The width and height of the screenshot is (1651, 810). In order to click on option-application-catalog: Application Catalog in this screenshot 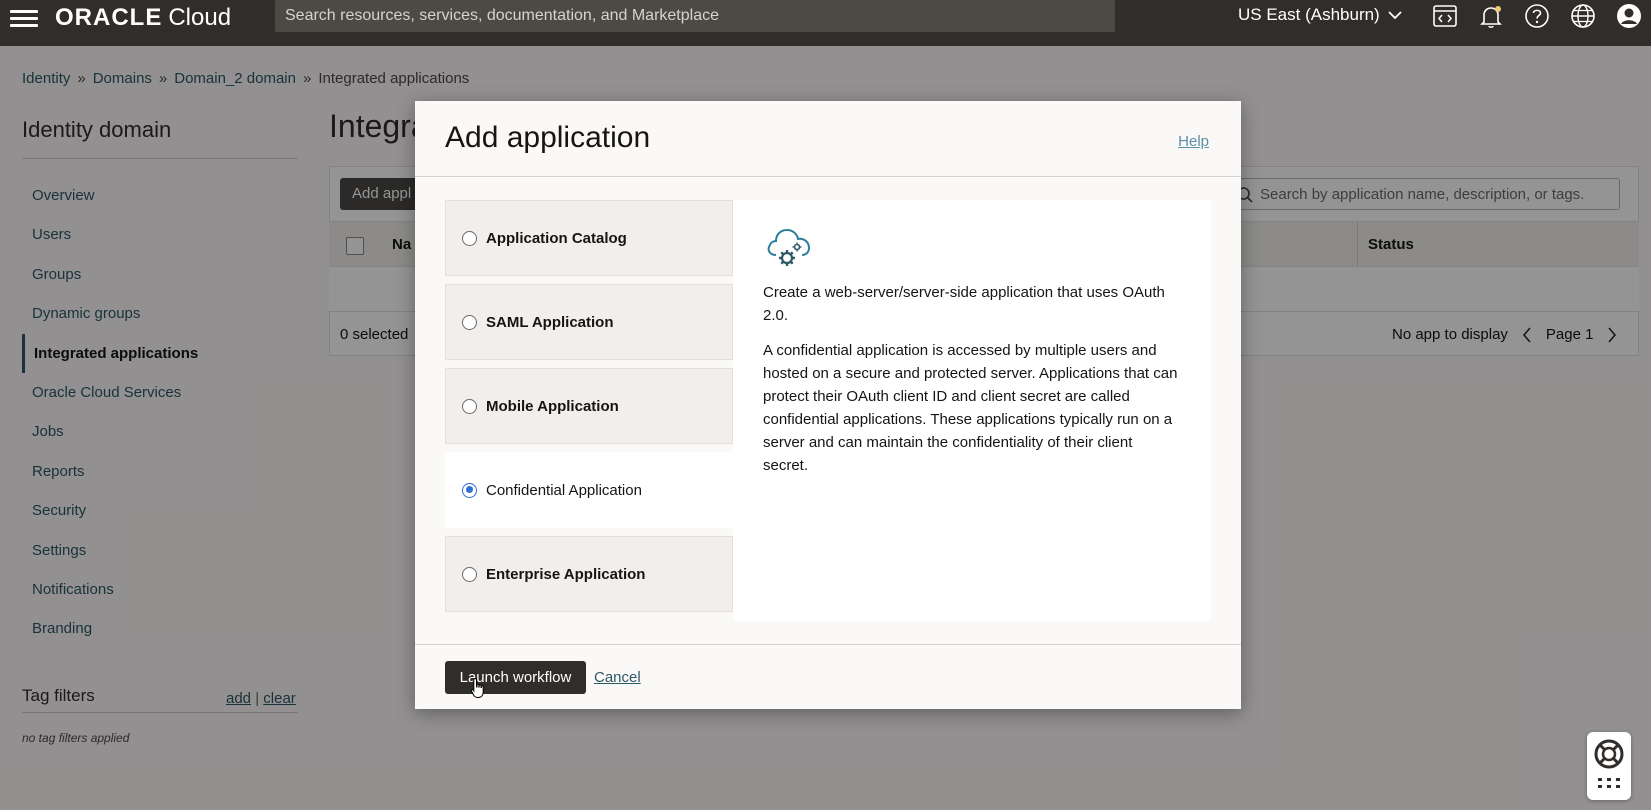, I will do `click(589, 238)`.